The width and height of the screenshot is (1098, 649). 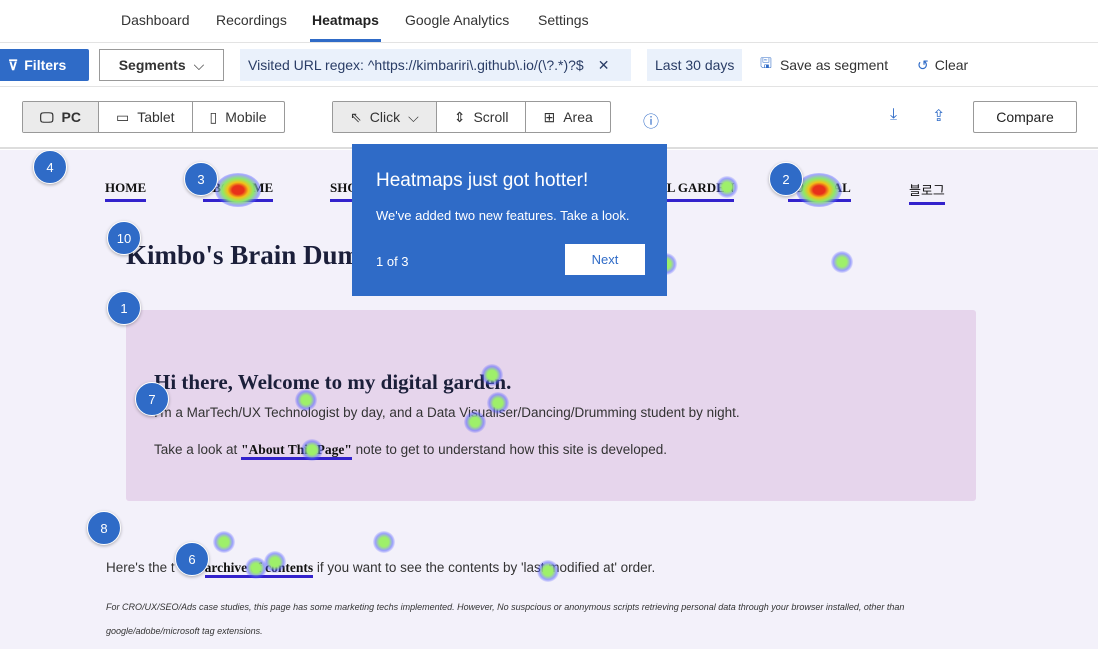 I want to click on click-rank-badge: 8, so click(x=104, y=528).